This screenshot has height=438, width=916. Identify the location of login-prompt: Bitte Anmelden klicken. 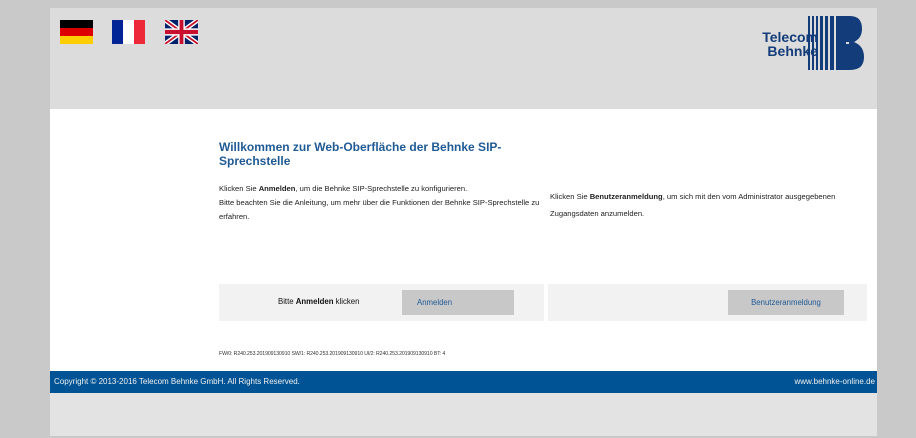
(319, 301).